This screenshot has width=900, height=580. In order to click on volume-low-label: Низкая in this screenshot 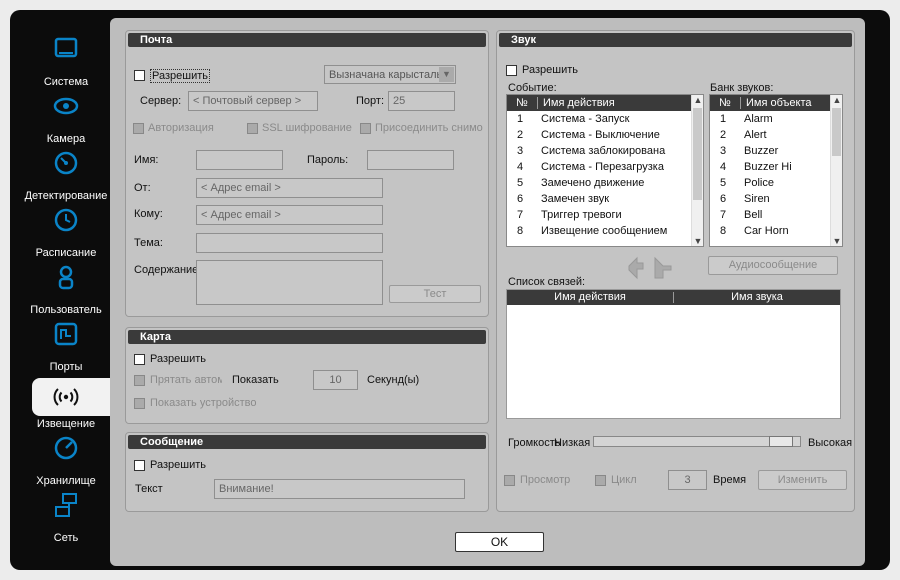, I will do `click(572, 443)`.